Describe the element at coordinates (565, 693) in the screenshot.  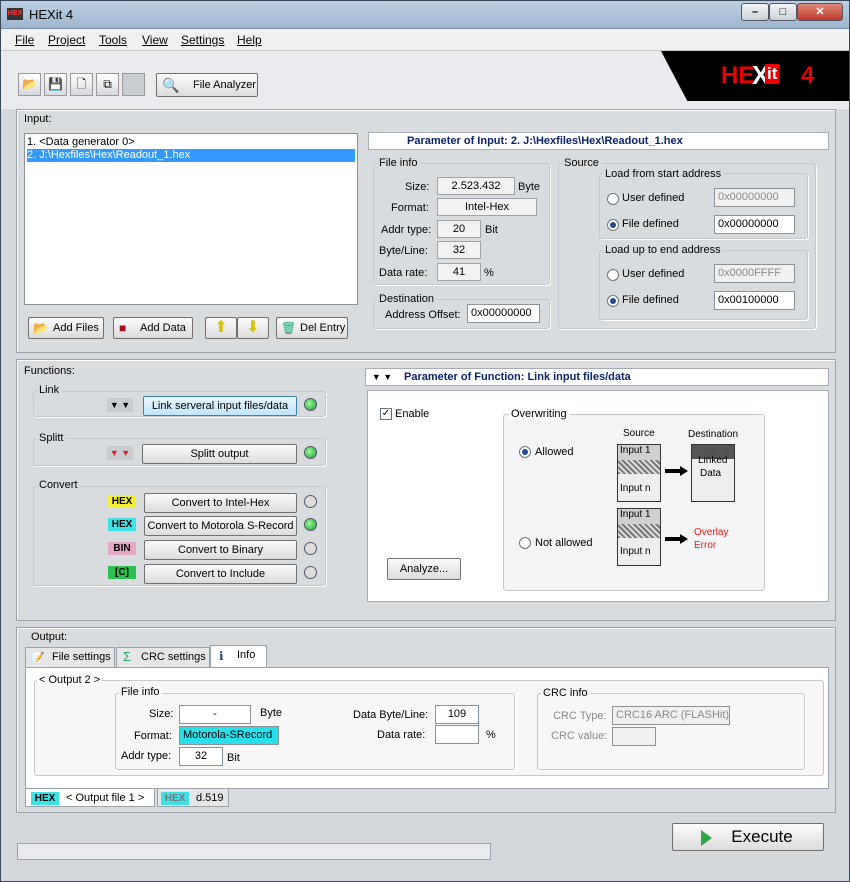
I see `crc-info-title: CRC info` at that location.